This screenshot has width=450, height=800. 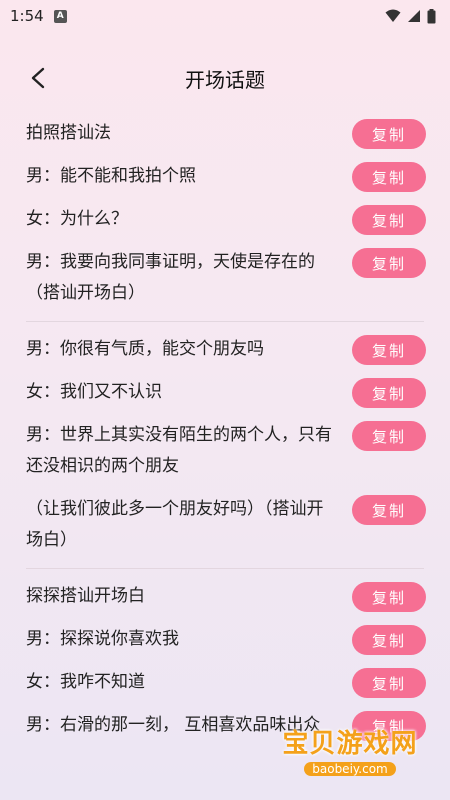 What do you see at coordinates (179, 450) in the screenshot?
I see `topic-text: 男：世界上其实没有陌生的两个人，只有还没相识的两个朋友` at bounding box center [179, 450].